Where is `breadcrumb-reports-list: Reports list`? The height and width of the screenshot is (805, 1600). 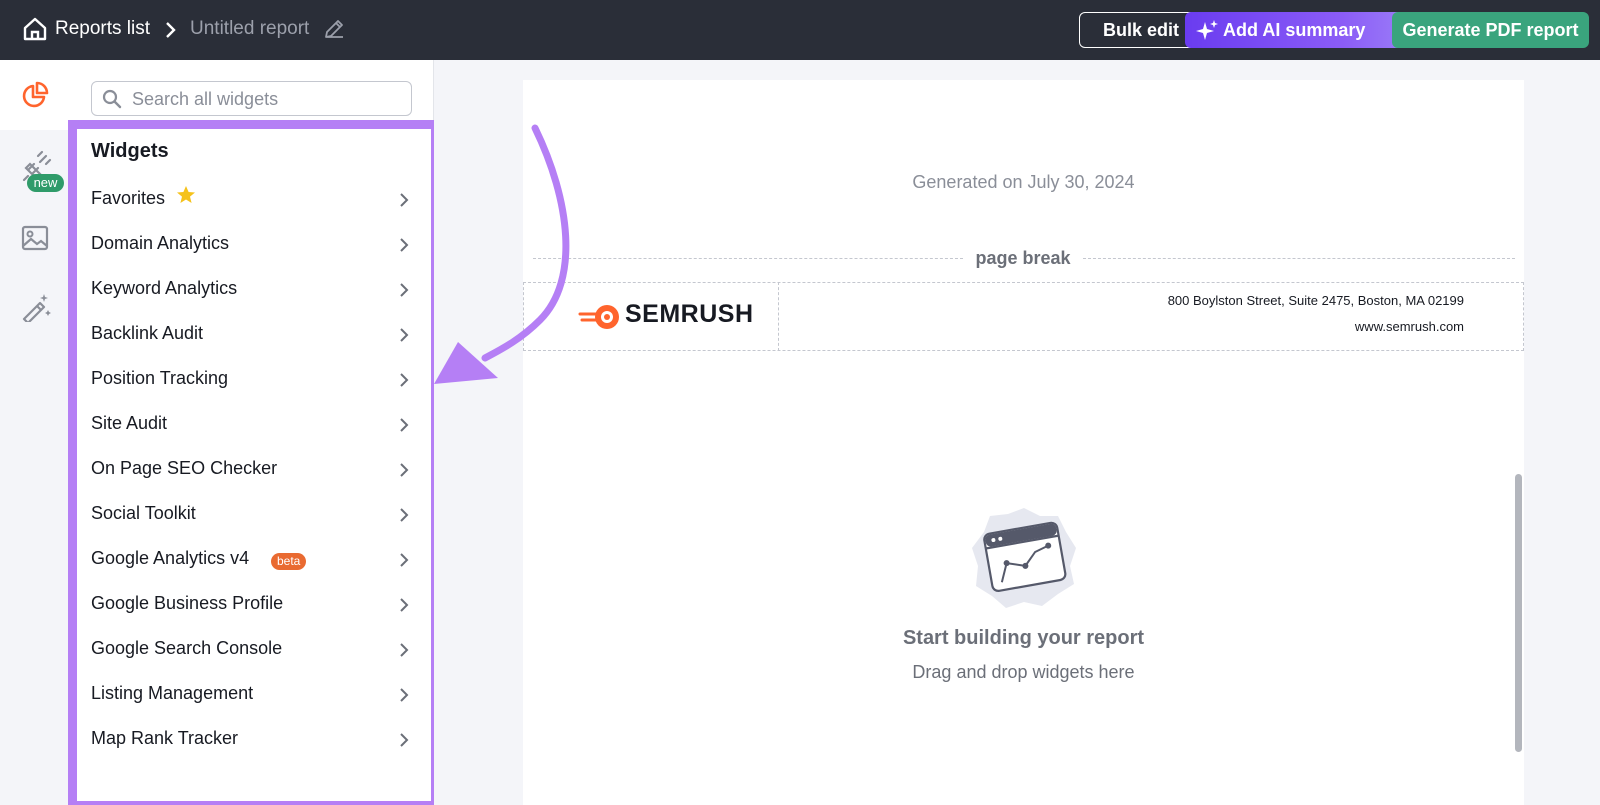
breadcrumb-reports-list: Reports list is located at coordinates (102, 29).